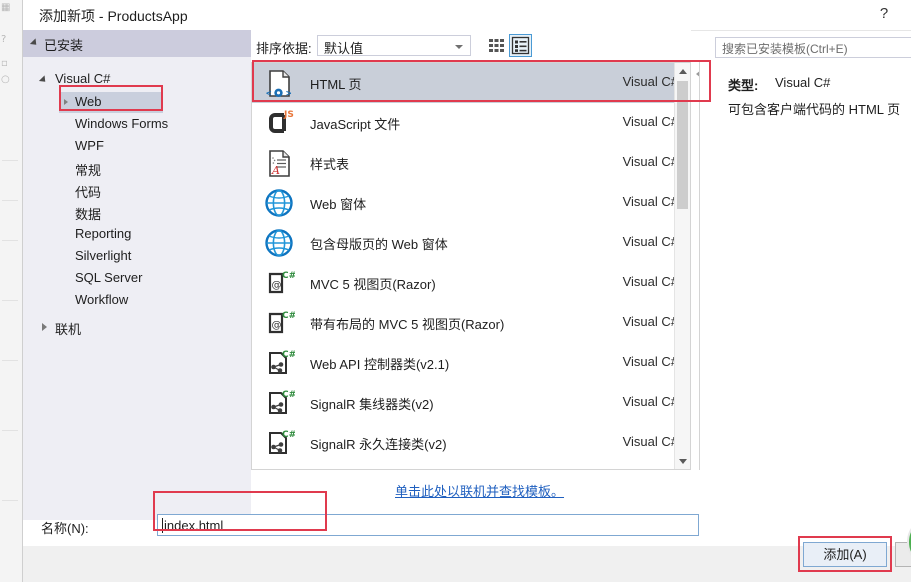  I want to click on dialog-footer, so click(467, 564).